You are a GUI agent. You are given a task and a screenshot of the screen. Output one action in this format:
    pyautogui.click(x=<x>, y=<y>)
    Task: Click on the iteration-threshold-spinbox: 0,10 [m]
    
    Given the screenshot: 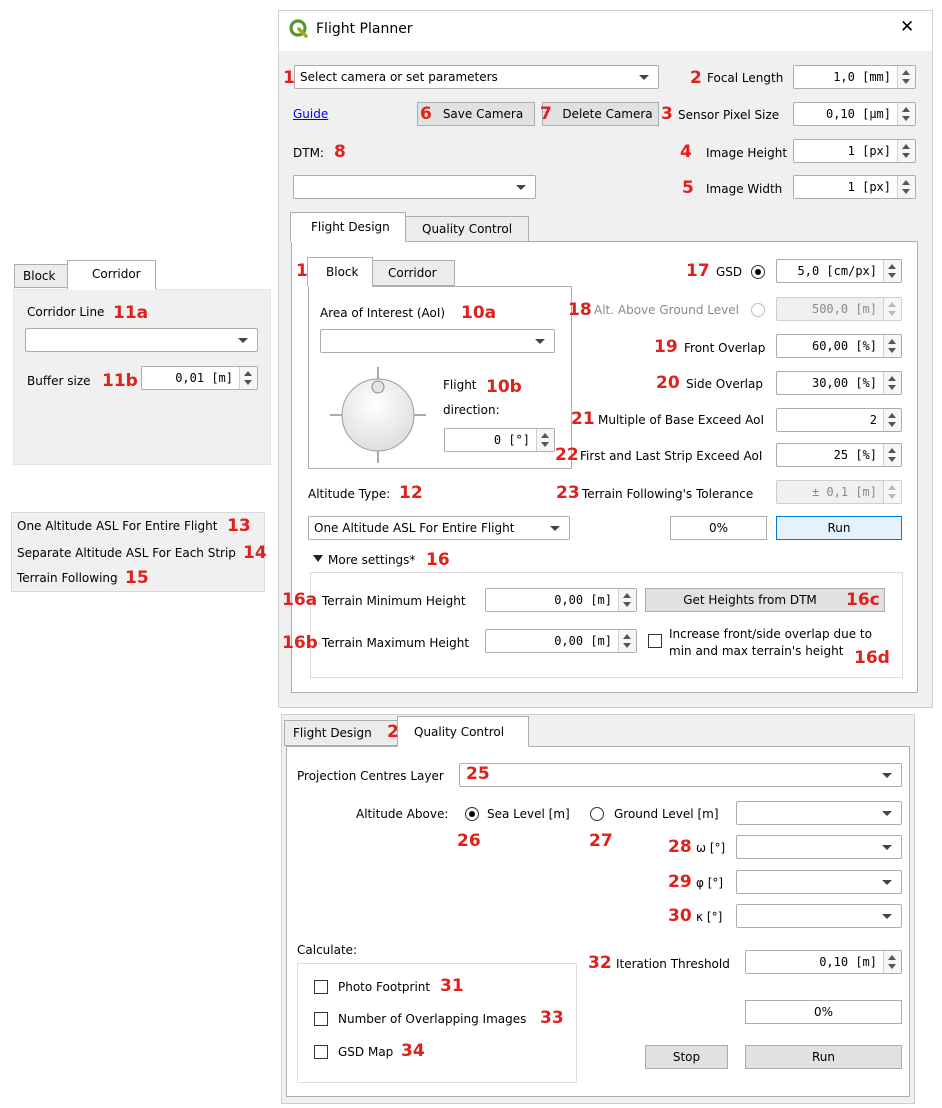 What is the action you would take?
    pyautogui.click(x=823, y=962)
    